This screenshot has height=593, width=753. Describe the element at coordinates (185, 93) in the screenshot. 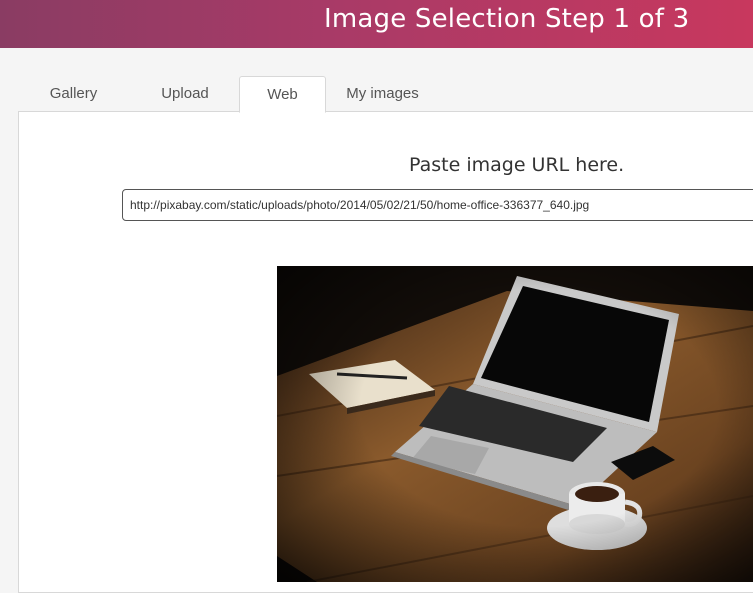

I see `tab-upload: Upload` at that location.